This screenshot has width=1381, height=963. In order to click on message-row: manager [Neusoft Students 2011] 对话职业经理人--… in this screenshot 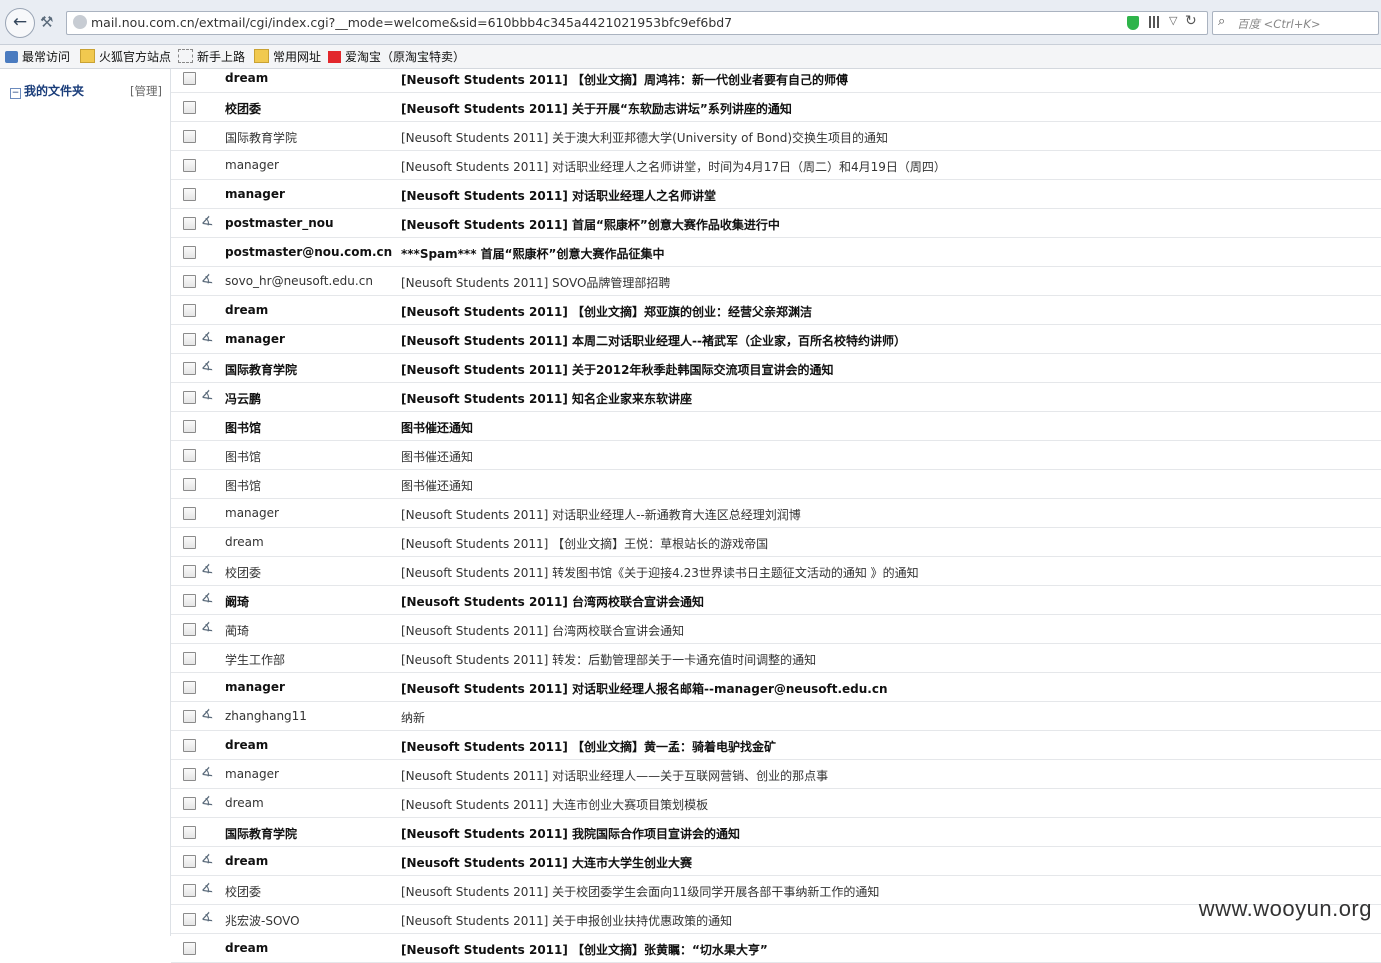, I will do `click(776, 513)`.